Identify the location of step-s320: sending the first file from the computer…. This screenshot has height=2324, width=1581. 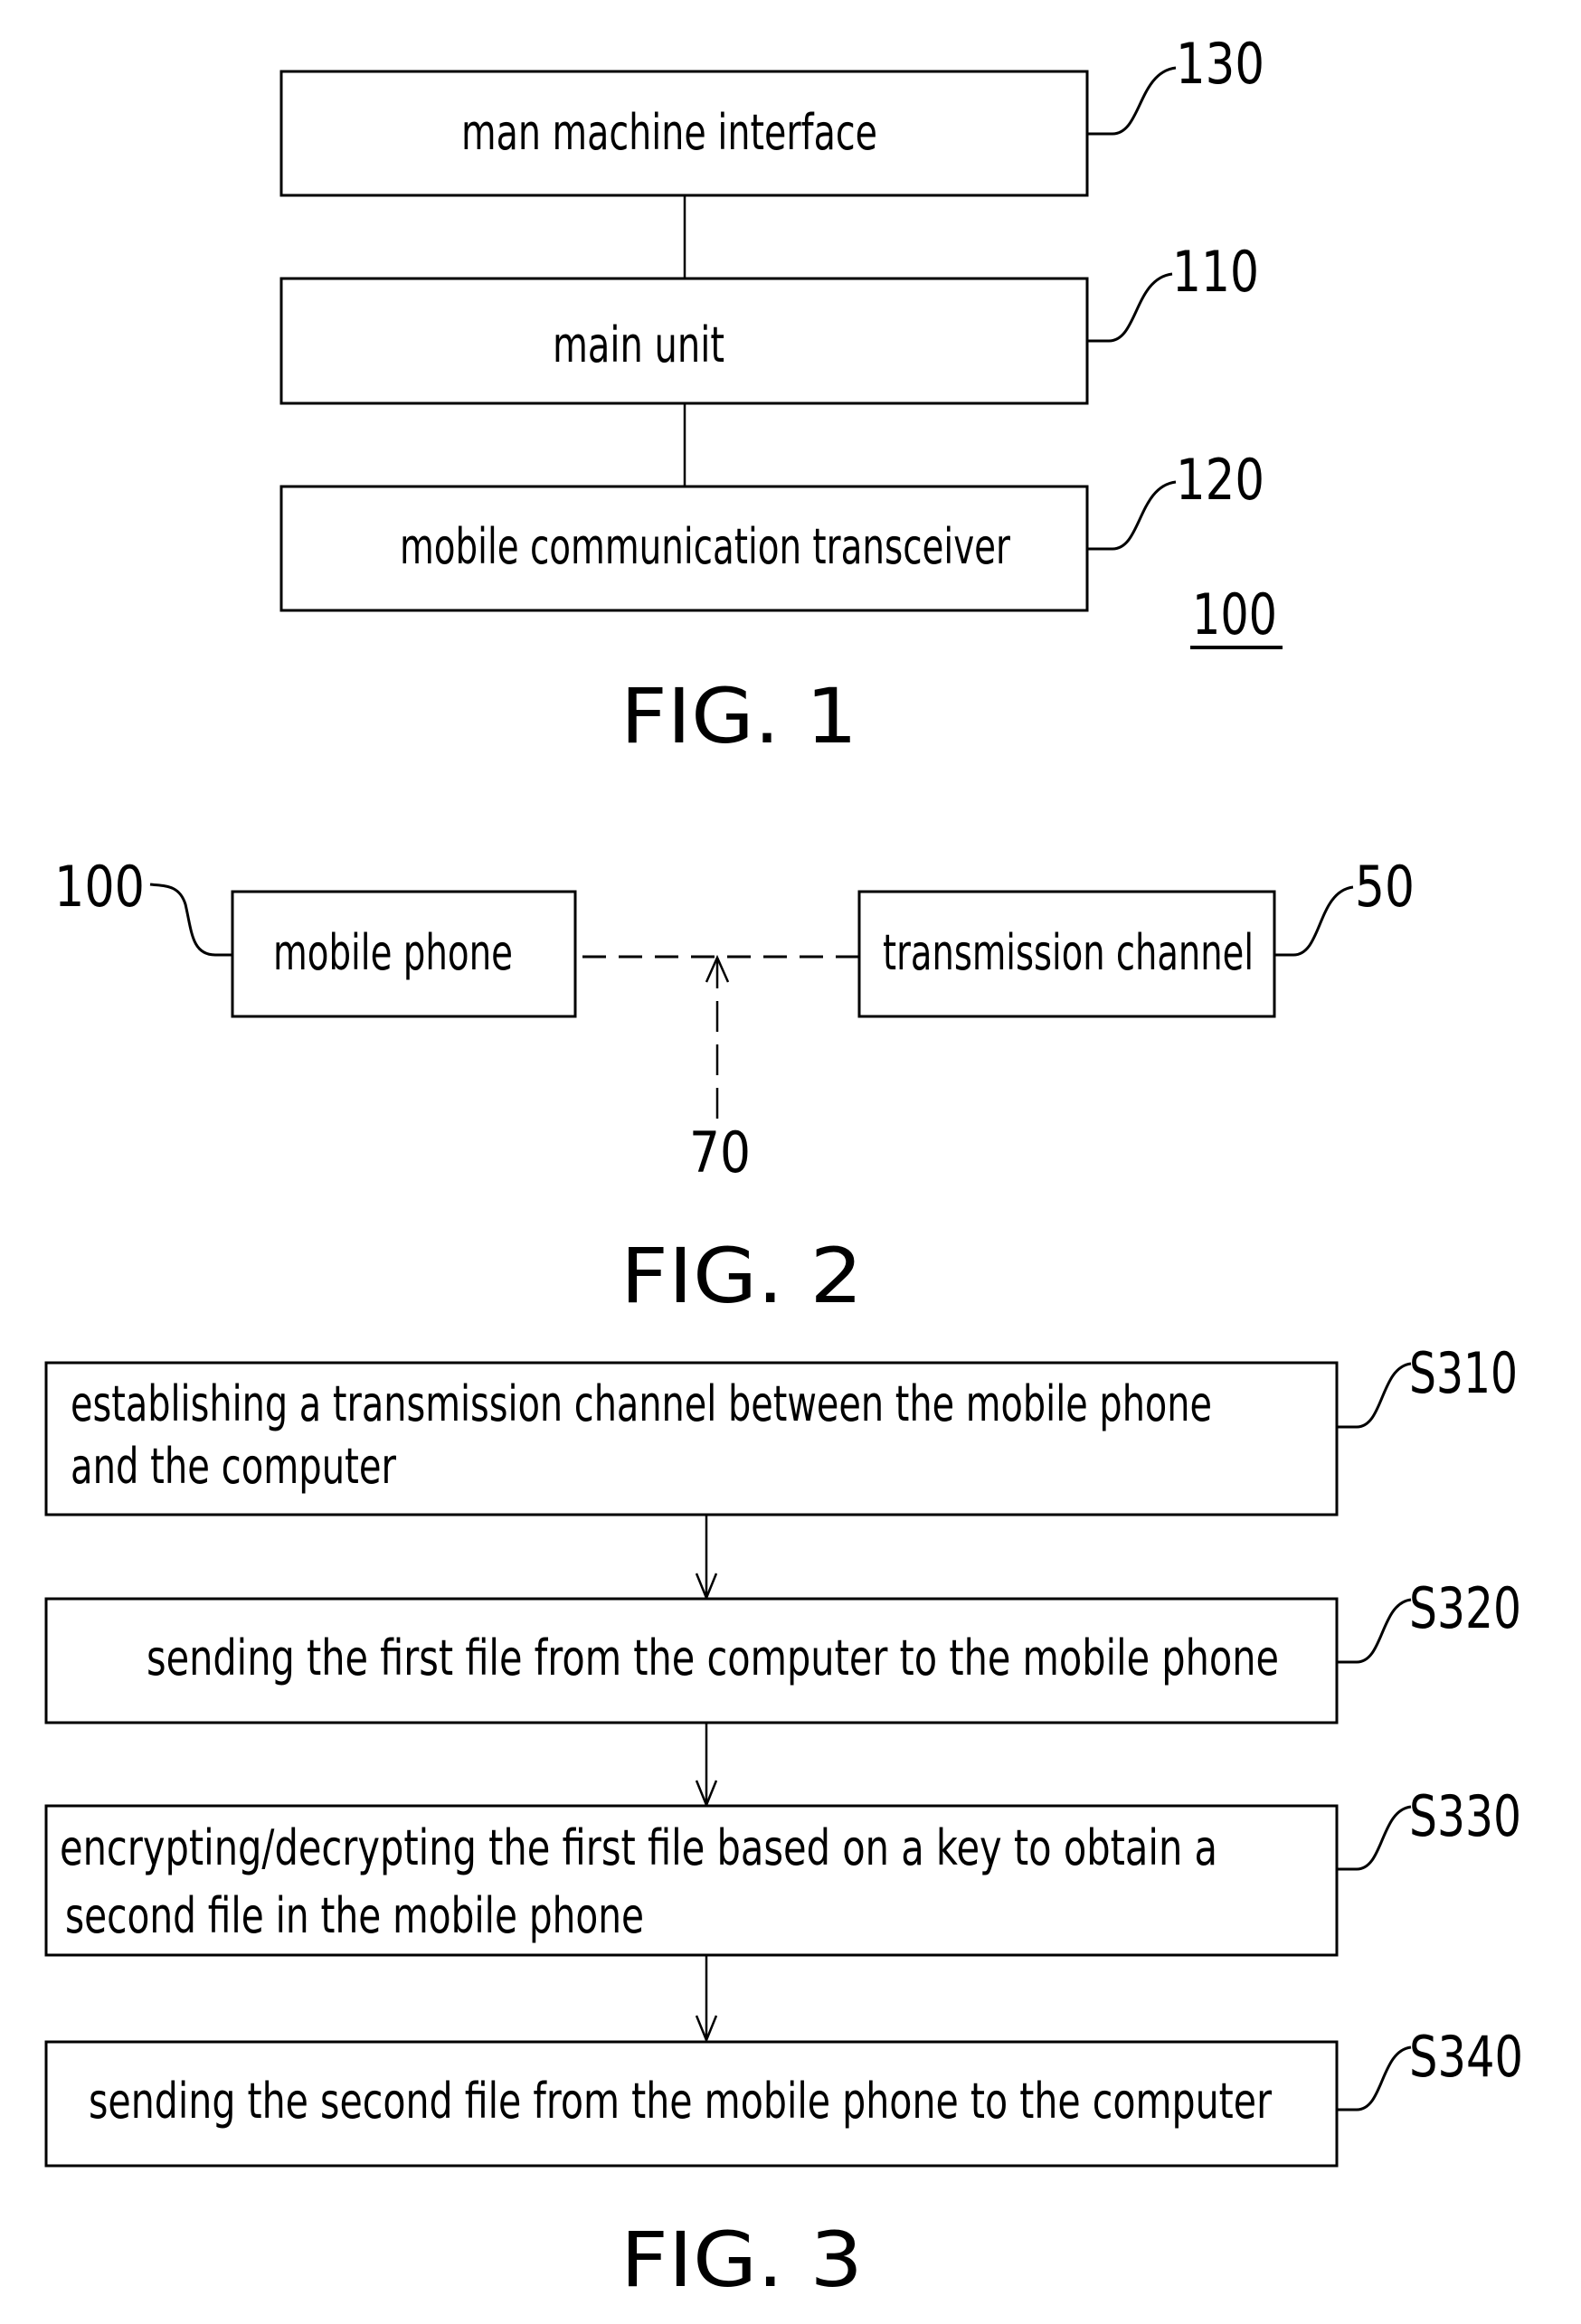
(783, 1650).